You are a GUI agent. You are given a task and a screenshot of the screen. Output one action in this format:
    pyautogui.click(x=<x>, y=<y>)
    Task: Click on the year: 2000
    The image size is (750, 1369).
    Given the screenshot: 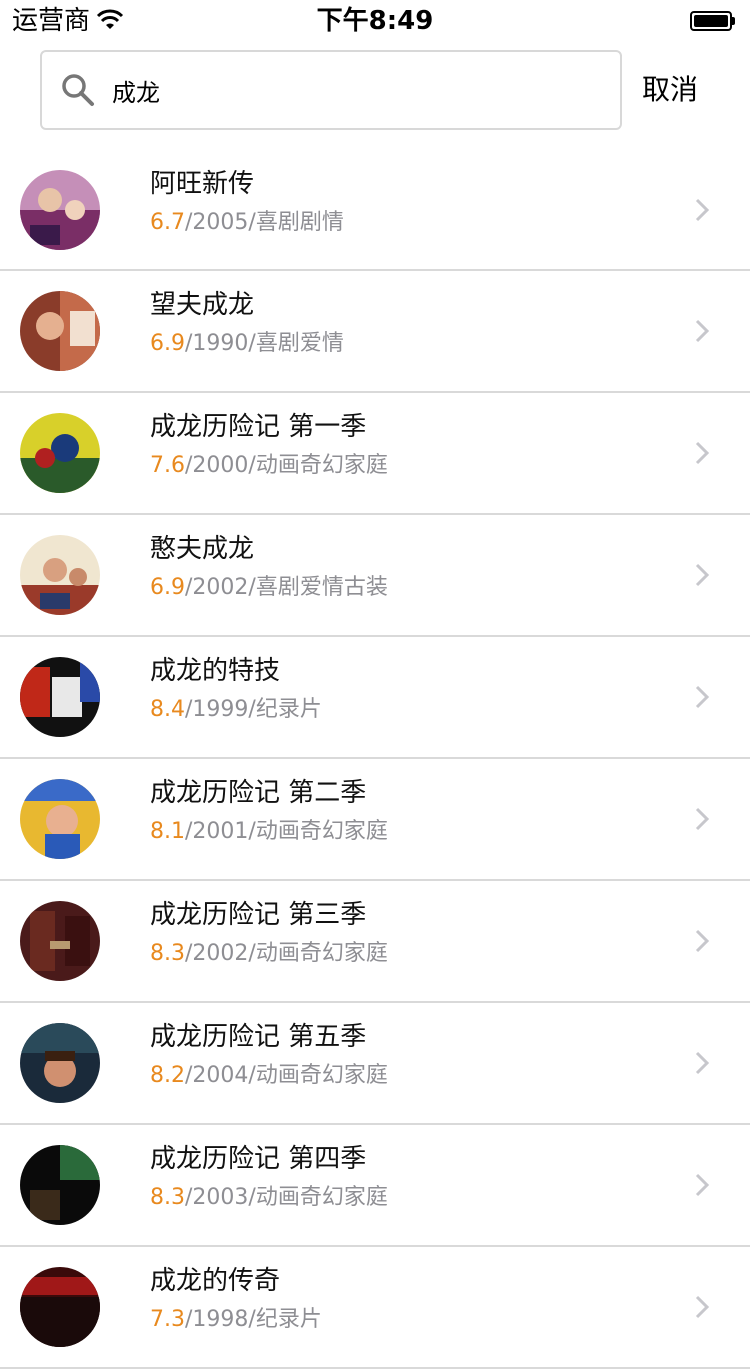 What is the action you would take?
    pyautogui.click(x=220, y=465)
    